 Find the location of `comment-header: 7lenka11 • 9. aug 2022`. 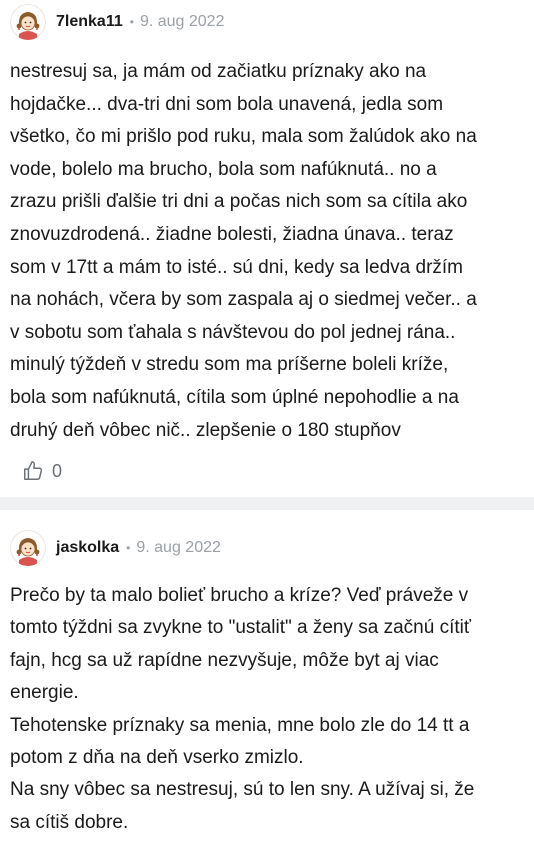

comment-header: 7lenka11 • 9. aug 2022 is located at coordinates (117, 22).